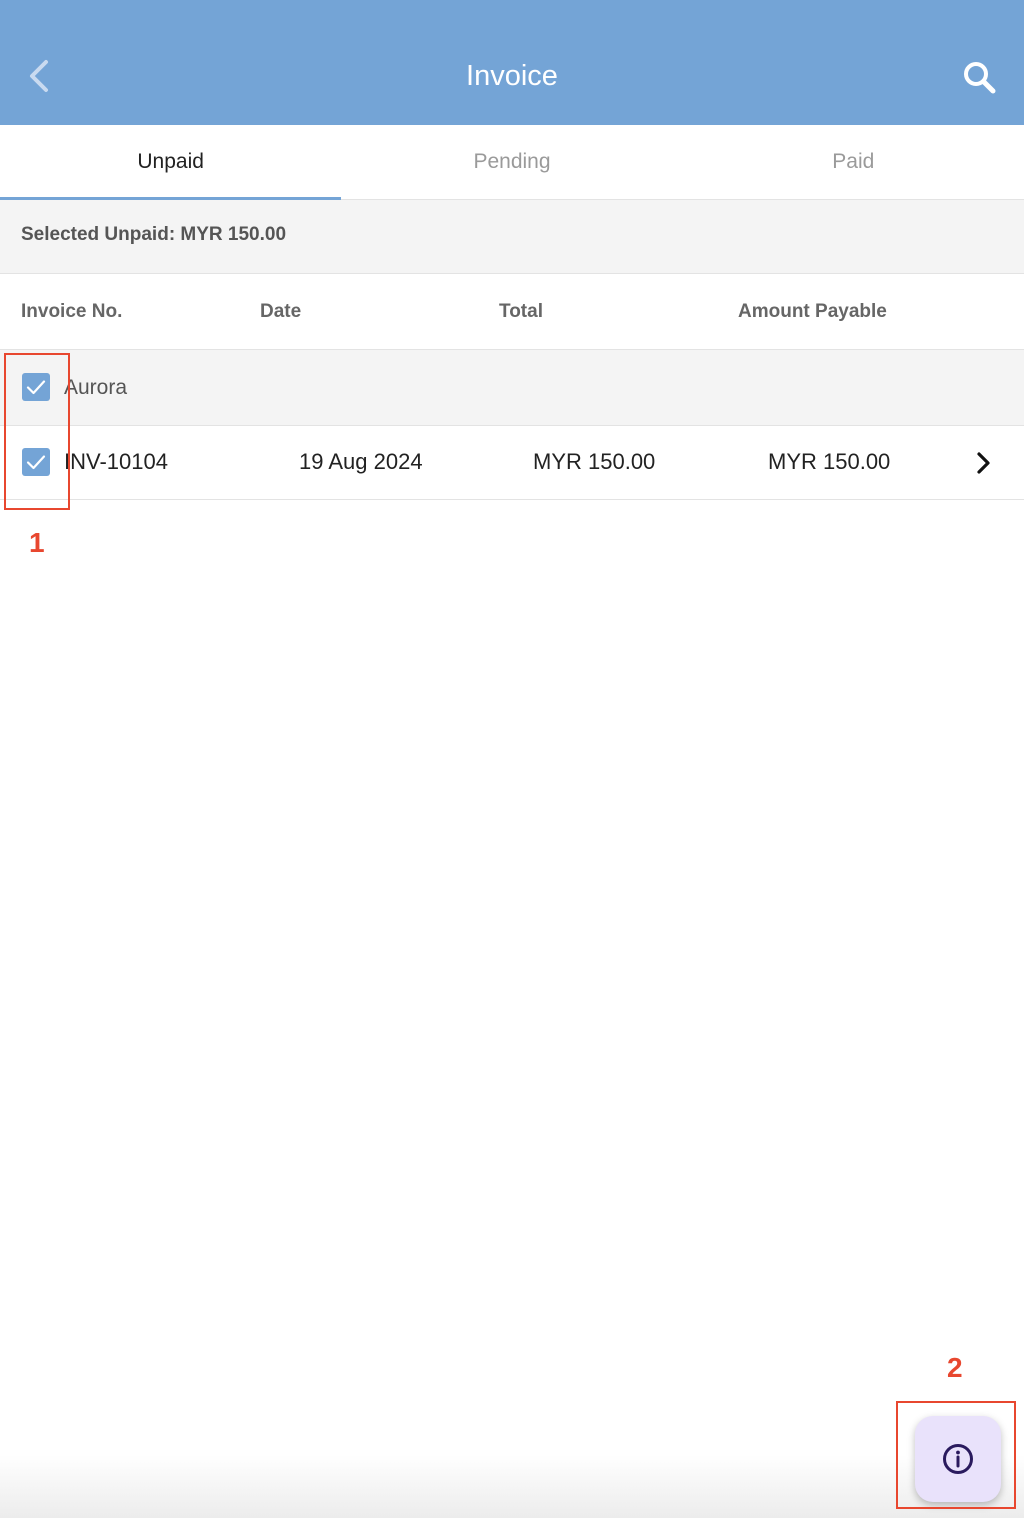 The image size is (1024, 1518). I want to click on annotation-label-2: 2, so click(955, 1367).